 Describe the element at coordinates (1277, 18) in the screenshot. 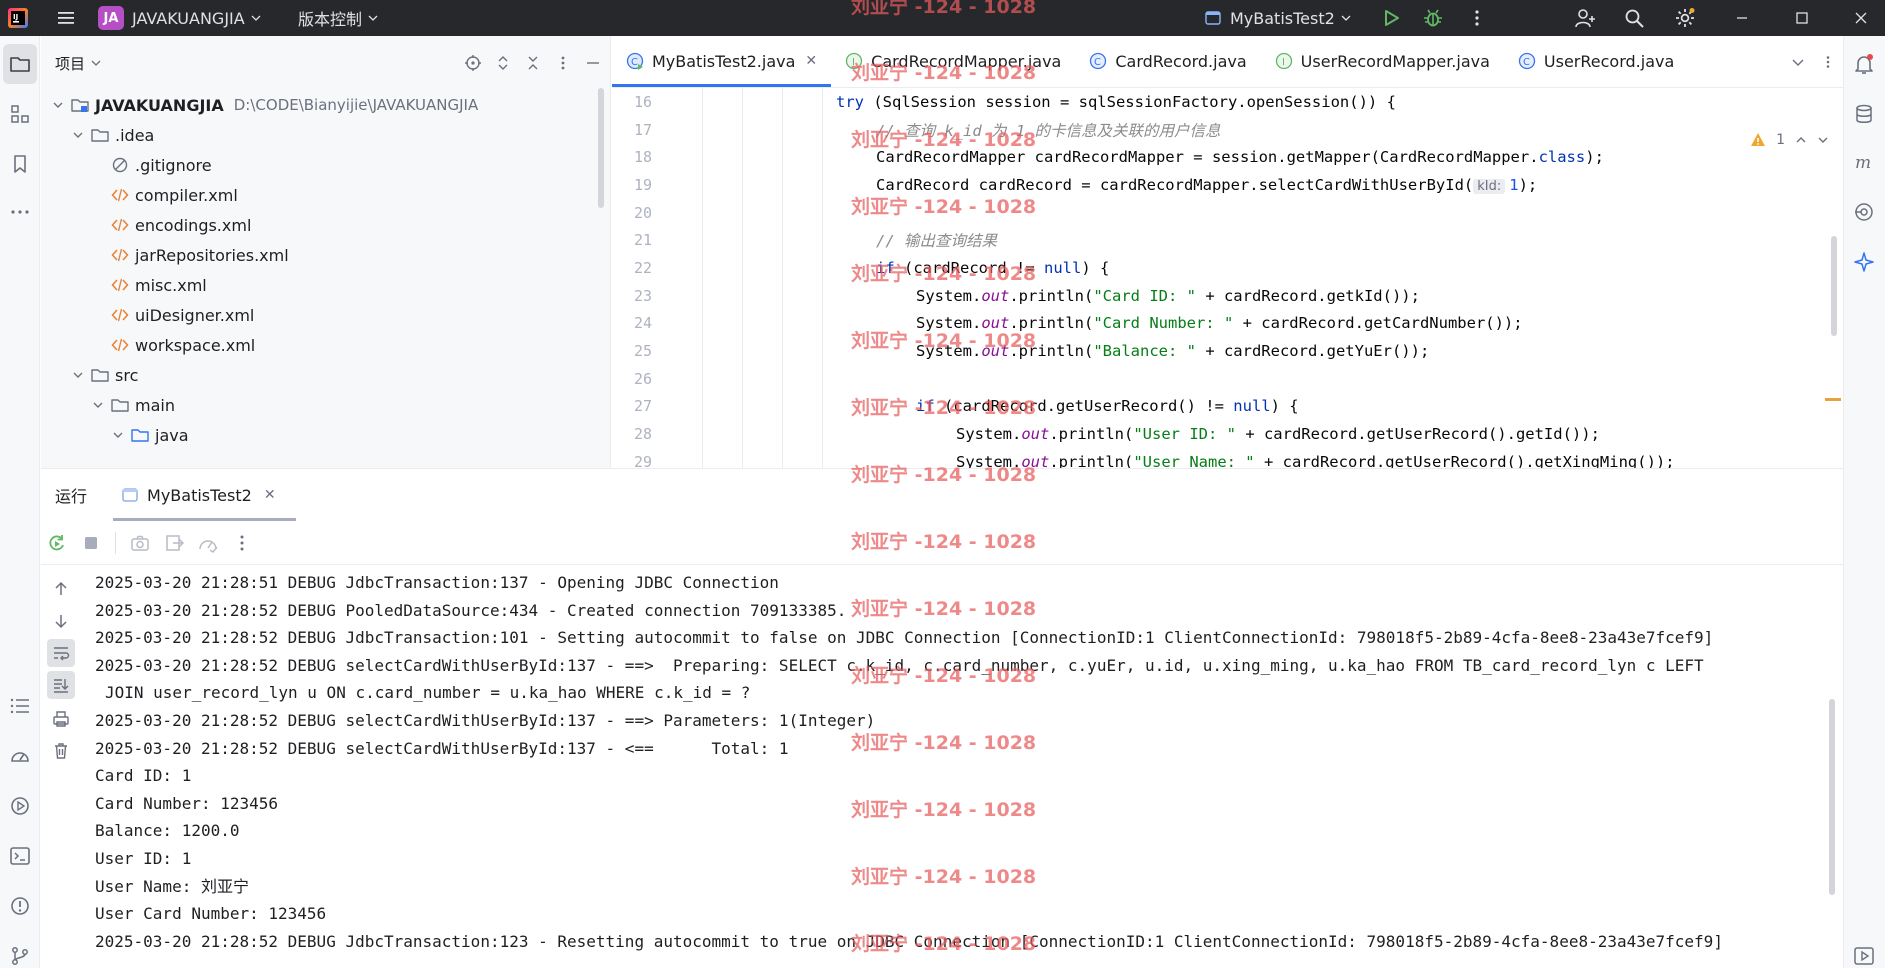

I see `run-config-selector: MyBatisTest2` at that location.